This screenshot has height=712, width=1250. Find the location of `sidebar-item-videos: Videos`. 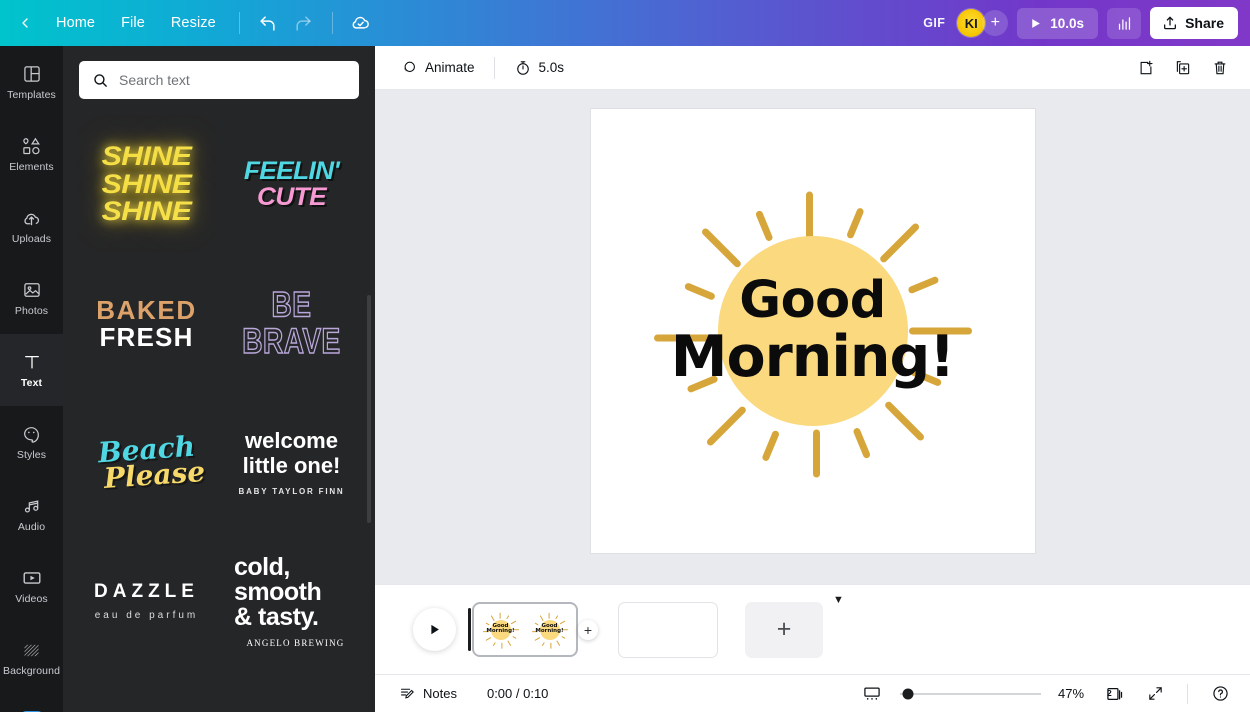

sidebar-item-videos: Videos is located at coordinates (31, 586).